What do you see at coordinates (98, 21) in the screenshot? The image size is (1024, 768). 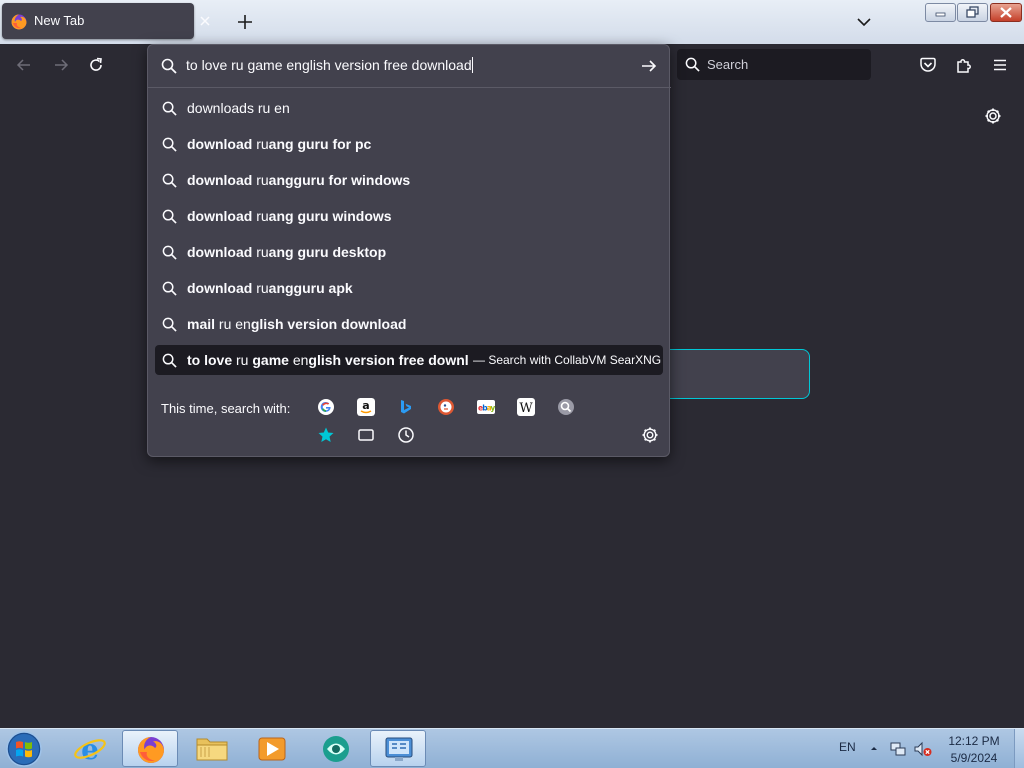 I see `tab-new-tab: New Tab` at bounding box center [98, 21].